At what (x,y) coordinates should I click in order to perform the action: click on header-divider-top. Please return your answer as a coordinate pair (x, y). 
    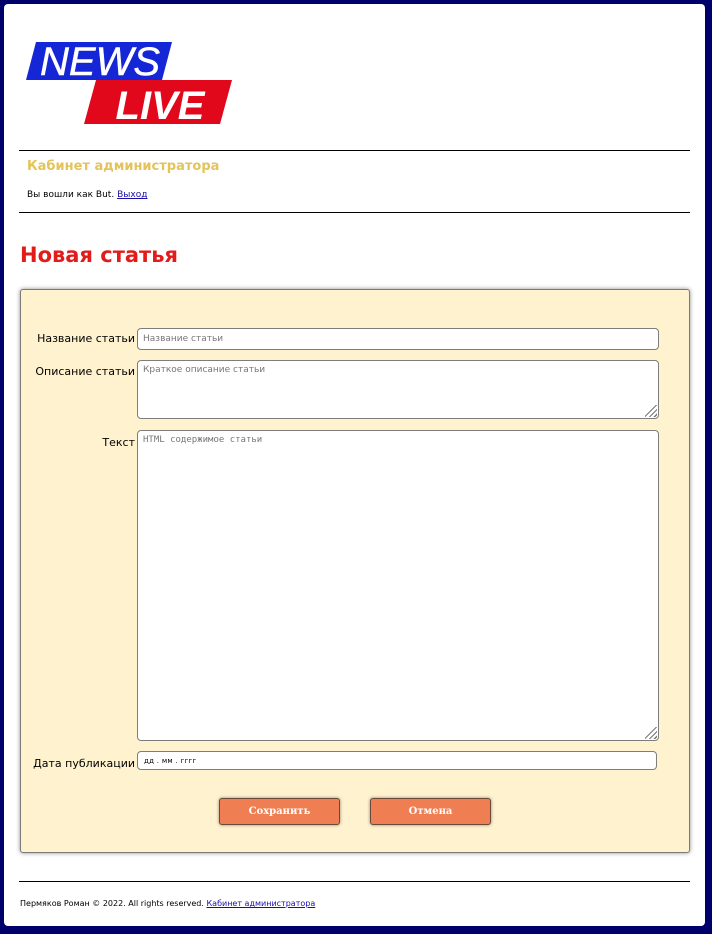
    Looking at the image, I should click on (354, 150).